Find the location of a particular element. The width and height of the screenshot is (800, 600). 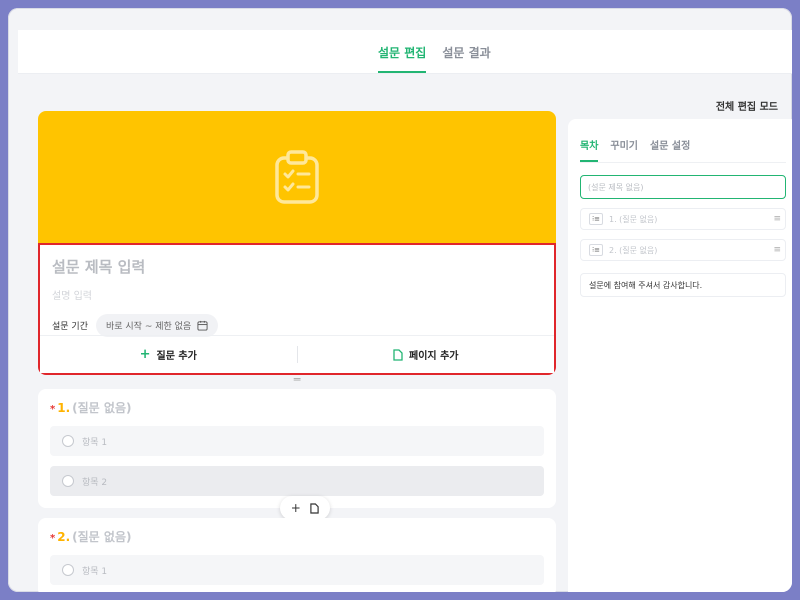

add-question-button: + 질문 추가 is located at coordinates (168, 354).